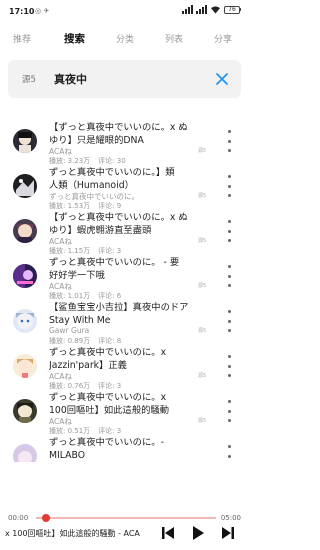 The width and height of the screenshot is (320, 550). I want to click on song-stats: 播放: 0.76万 评论: 3, so click(85, 386).